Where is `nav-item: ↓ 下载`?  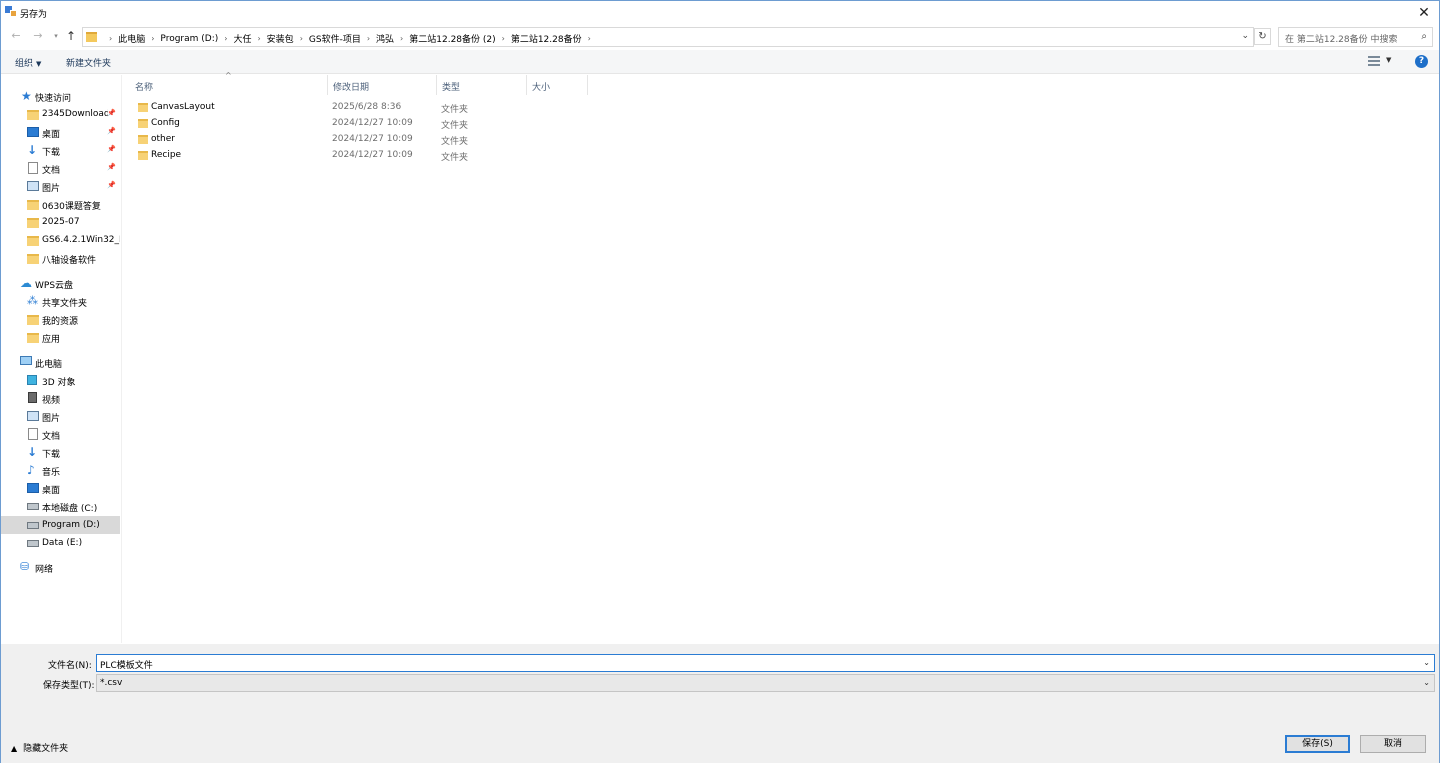
nav-item: ↓ 下载 is located at coordinates (60, 452).